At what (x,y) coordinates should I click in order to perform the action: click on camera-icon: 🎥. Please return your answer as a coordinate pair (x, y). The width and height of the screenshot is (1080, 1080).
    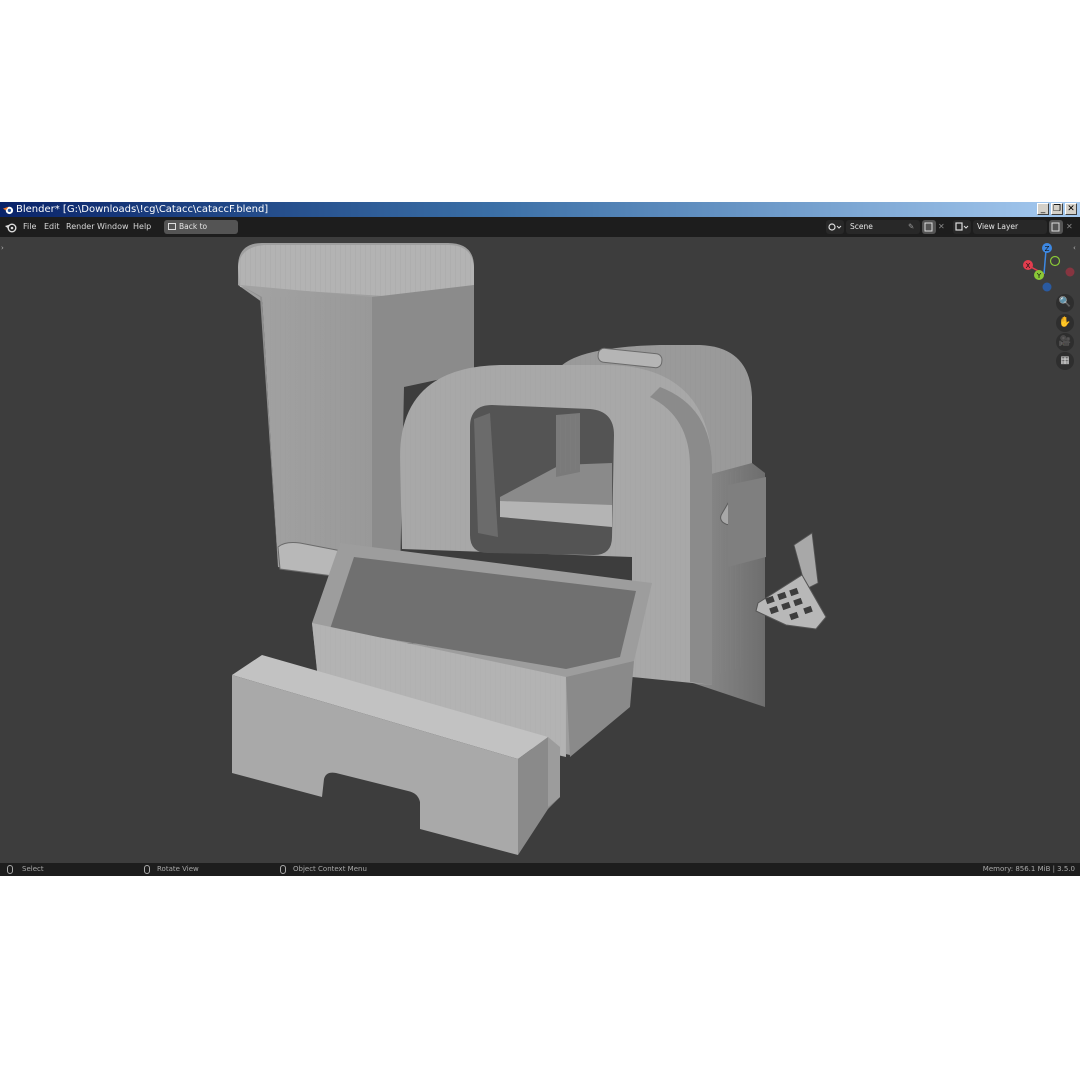
    Looking at the image, I should click on (1065, 342).